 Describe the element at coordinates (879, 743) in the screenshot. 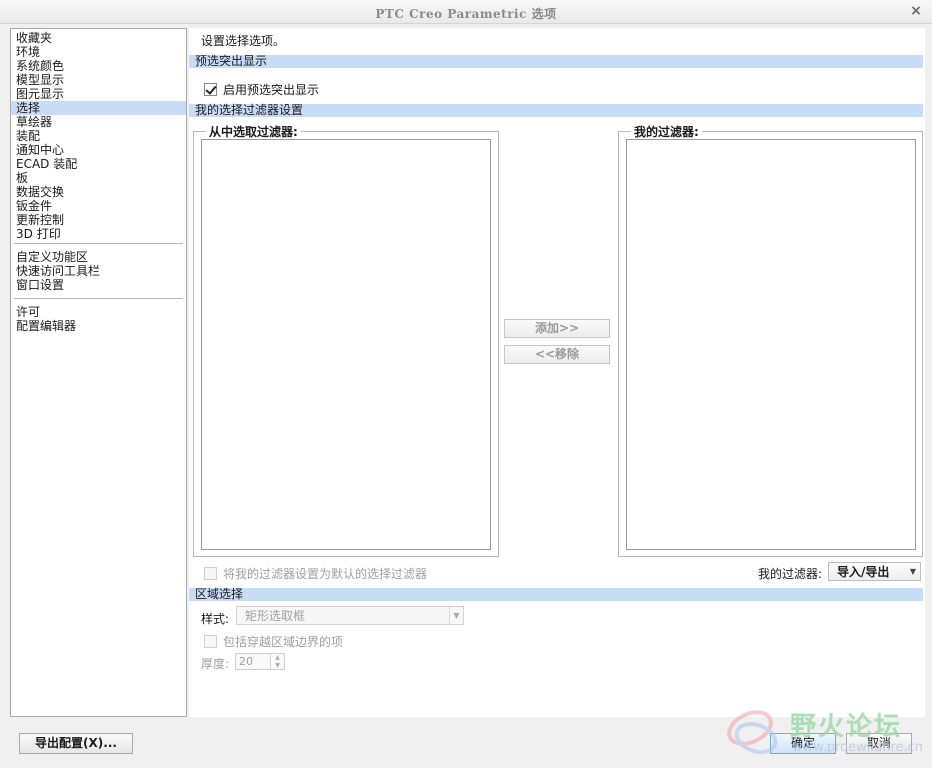

I see `cancel-button: 取消` at that location.